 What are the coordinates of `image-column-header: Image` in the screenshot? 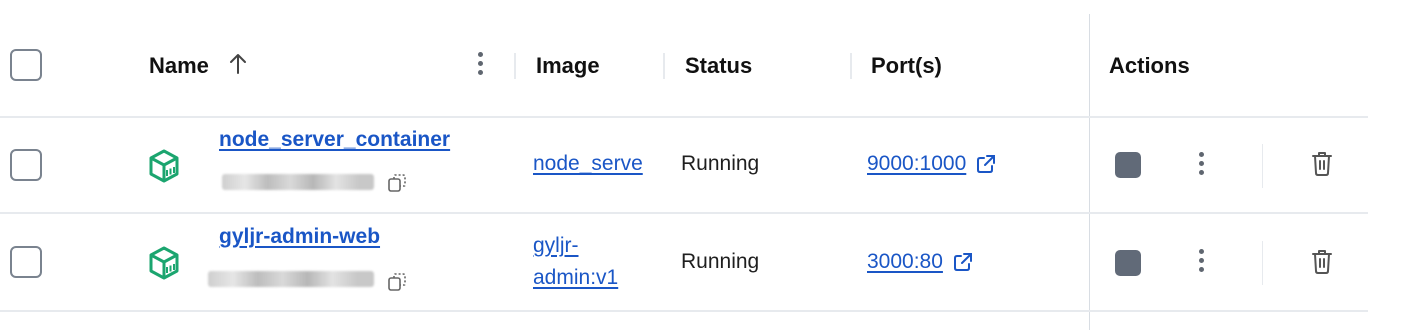 It's located at (568, 66).